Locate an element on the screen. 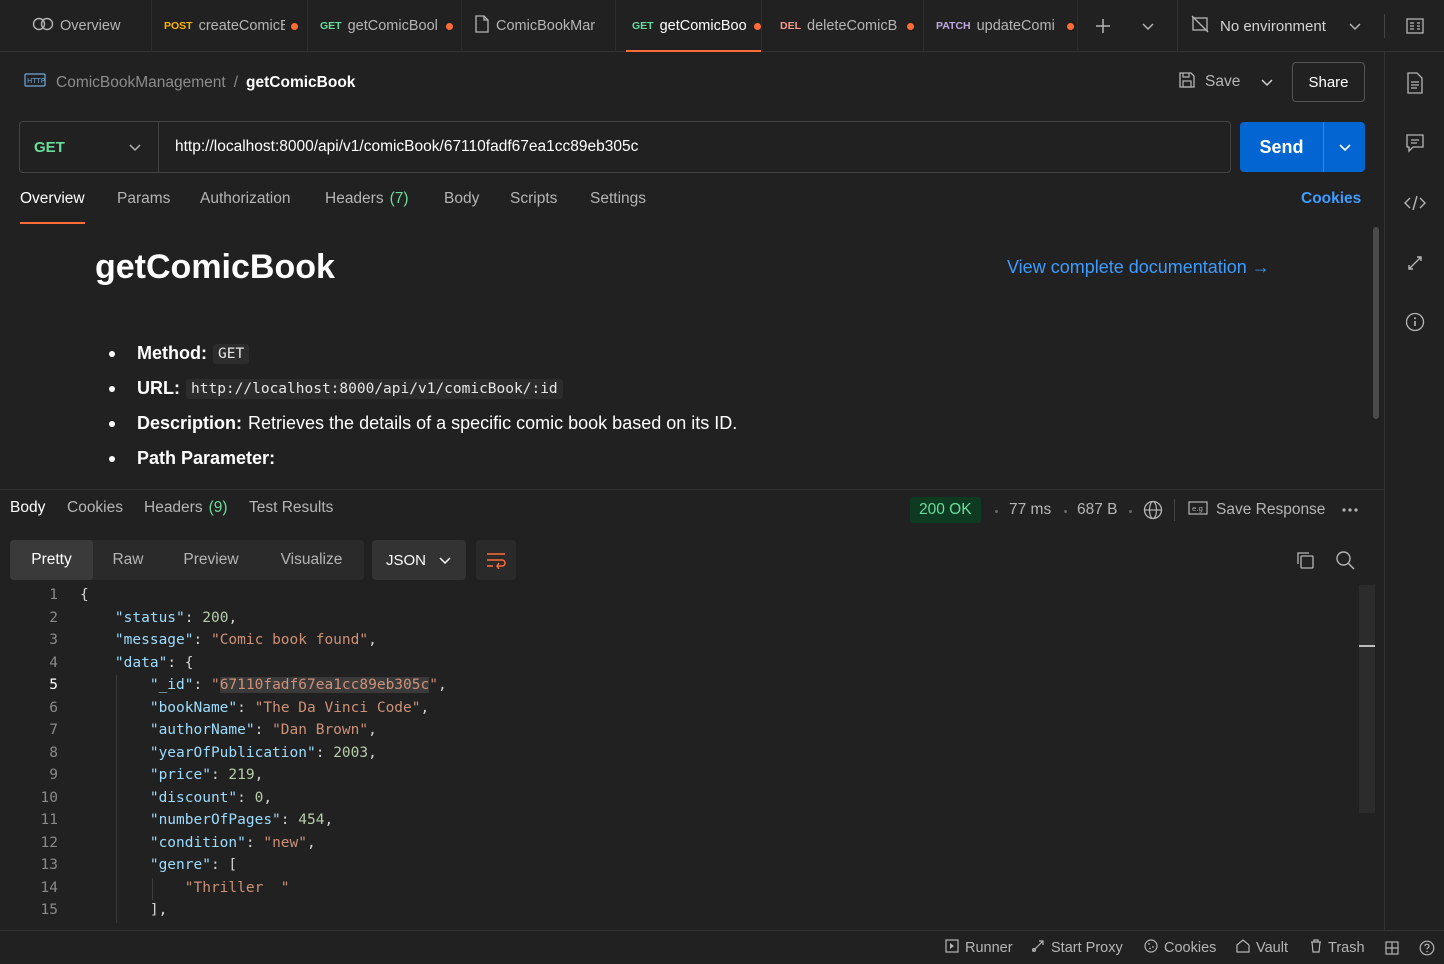 Image resolution: width=1444 pixels, height=964 pixels. scroll-position-marker is located at coordinates (1367, 646).